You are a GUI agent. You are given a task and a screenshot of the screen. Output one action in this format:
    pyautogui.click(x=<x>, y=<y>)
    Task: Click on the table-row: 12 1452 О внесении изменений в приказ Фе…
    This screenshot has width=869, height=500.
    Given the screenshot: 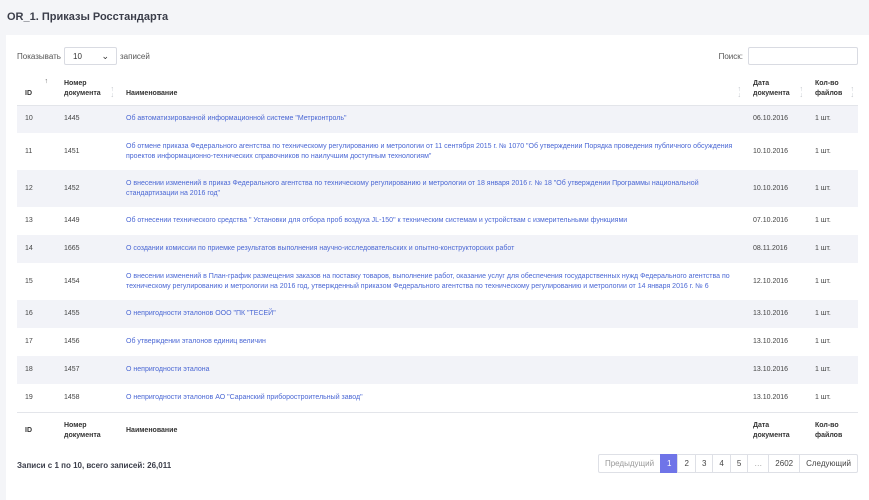 What is the action you would take?
    pyautogui.click(x=437, y=188)
    